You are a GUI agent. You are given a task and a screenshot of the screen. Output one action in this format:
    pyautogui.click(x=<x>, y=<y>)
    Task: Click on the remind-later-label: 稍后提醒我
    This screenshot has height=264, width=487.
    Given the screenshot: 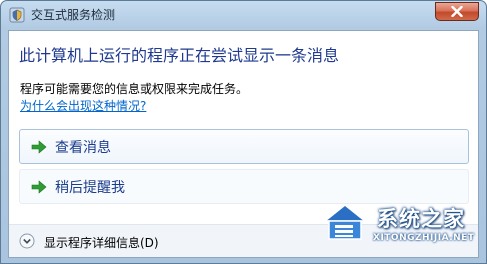 What is the action you would take?
    pyautogui.click(x=90, y=187)
    